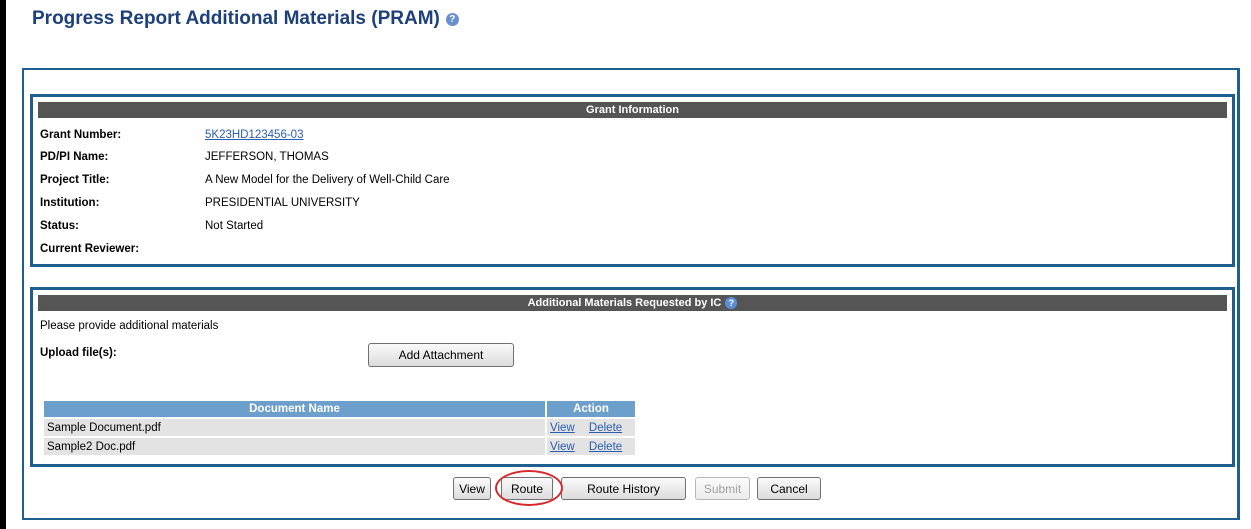  I want to click on grant-information-header: Grant Information, so click(632, 110).